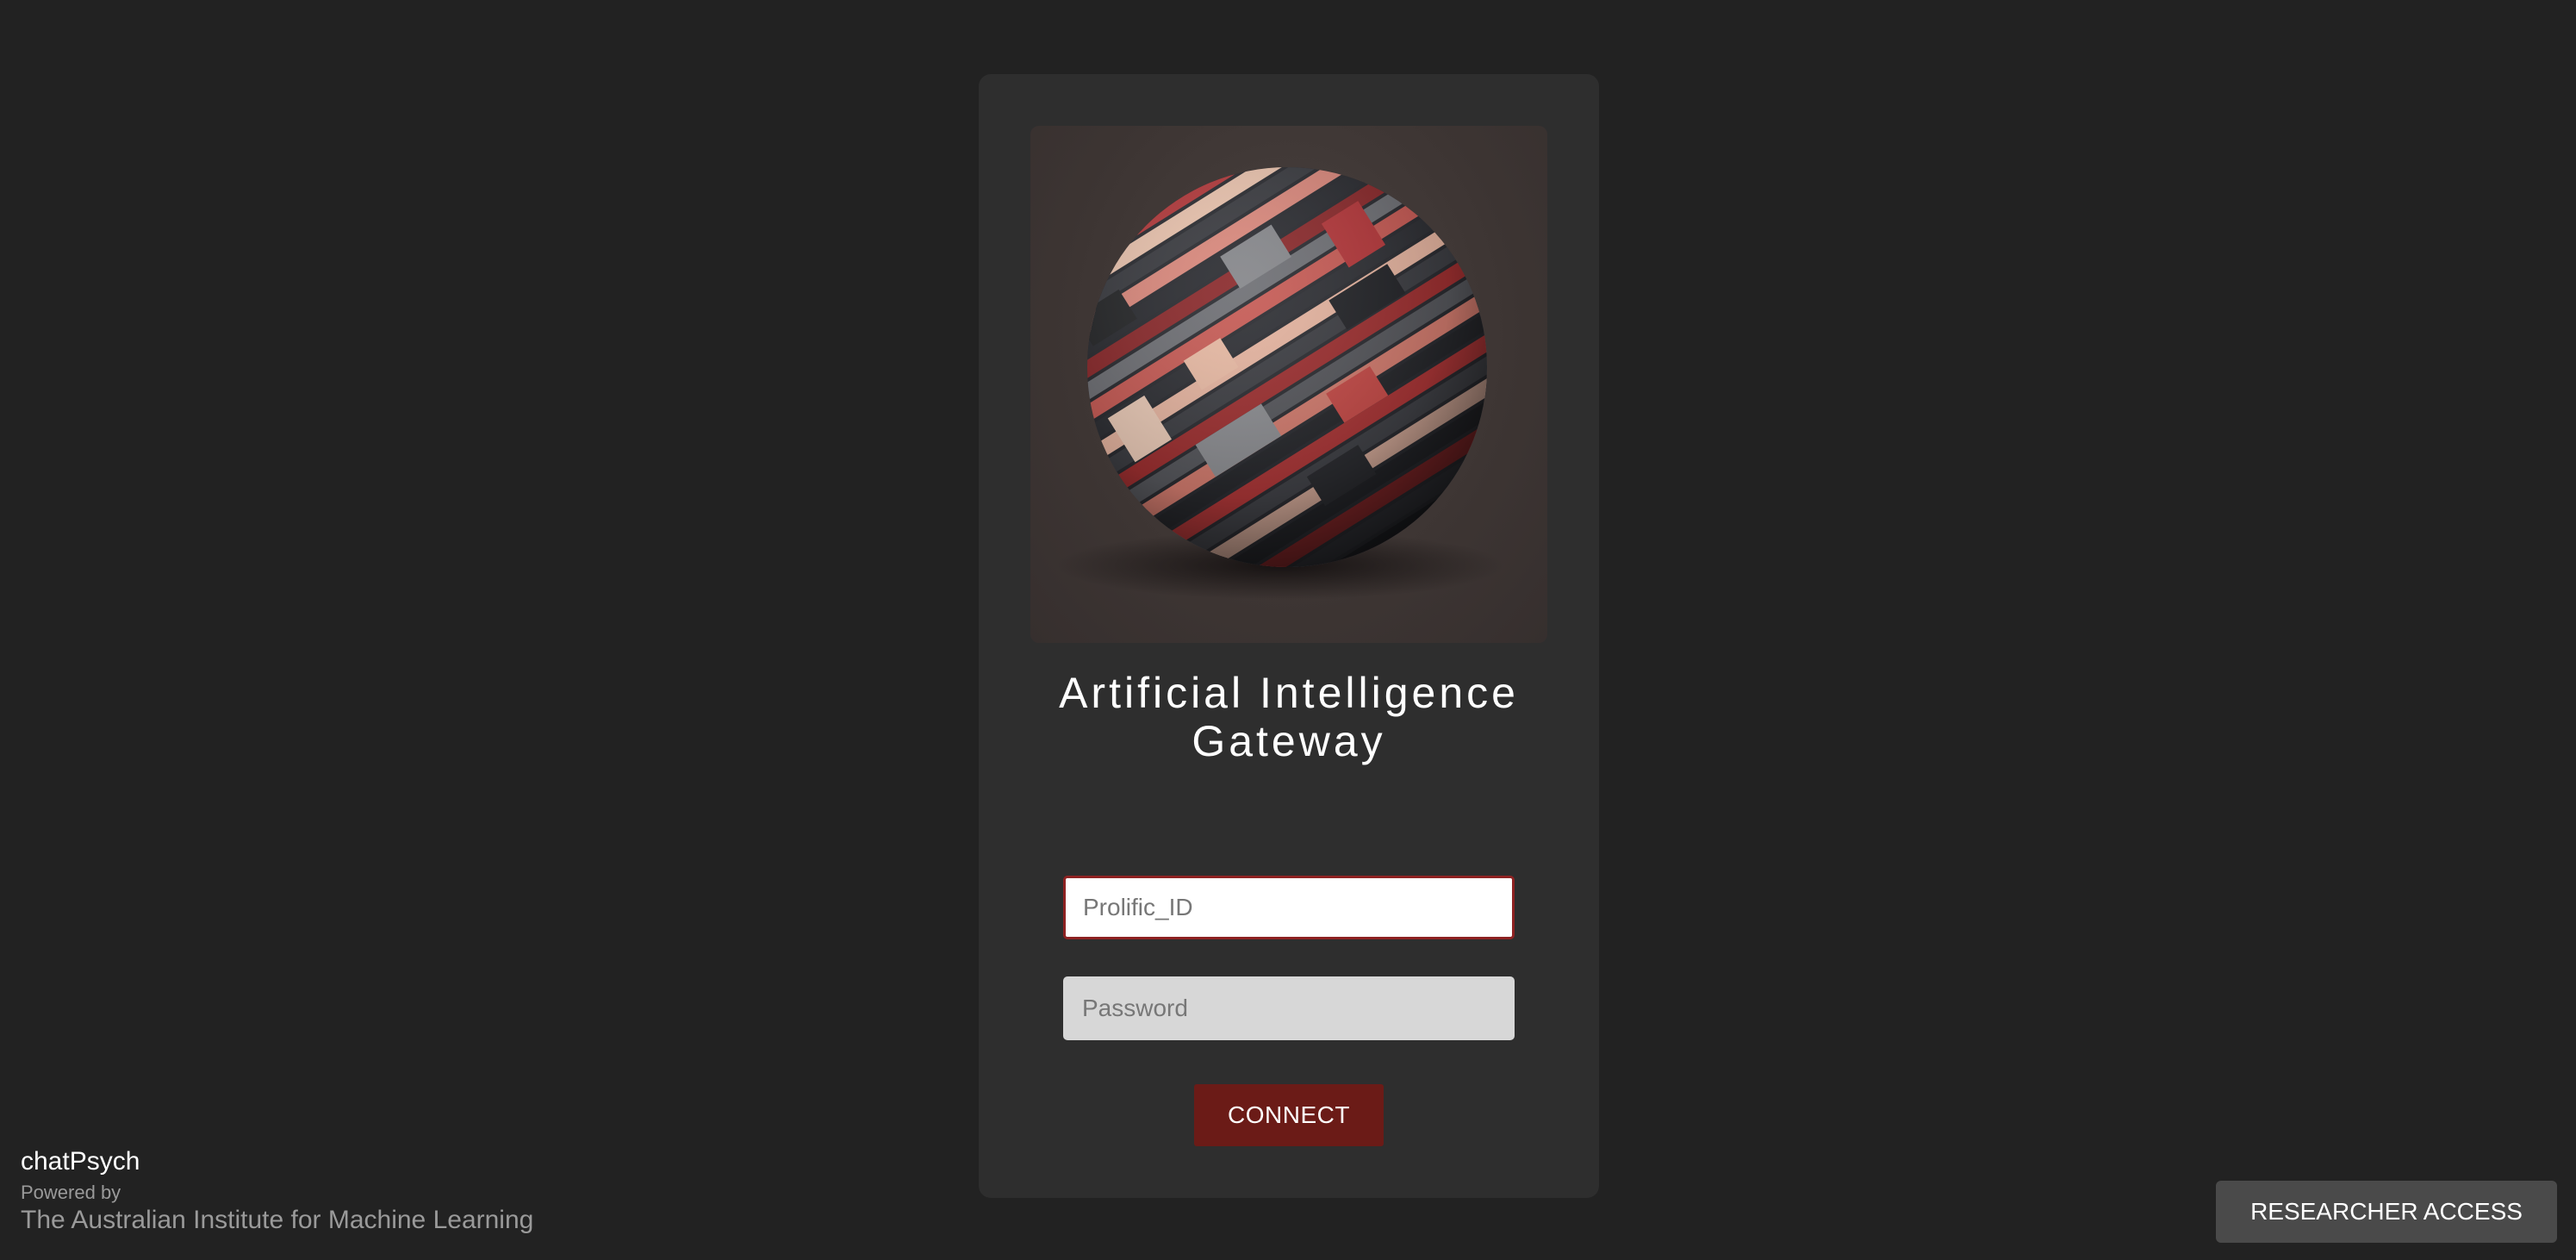 This screenshot has height=1260, width=2576. What do you see at coordinates (1289, 717) in the screenshot?
I see `page-title: Artificial Intelligence Gateway` at bounding box center [1289, 717].